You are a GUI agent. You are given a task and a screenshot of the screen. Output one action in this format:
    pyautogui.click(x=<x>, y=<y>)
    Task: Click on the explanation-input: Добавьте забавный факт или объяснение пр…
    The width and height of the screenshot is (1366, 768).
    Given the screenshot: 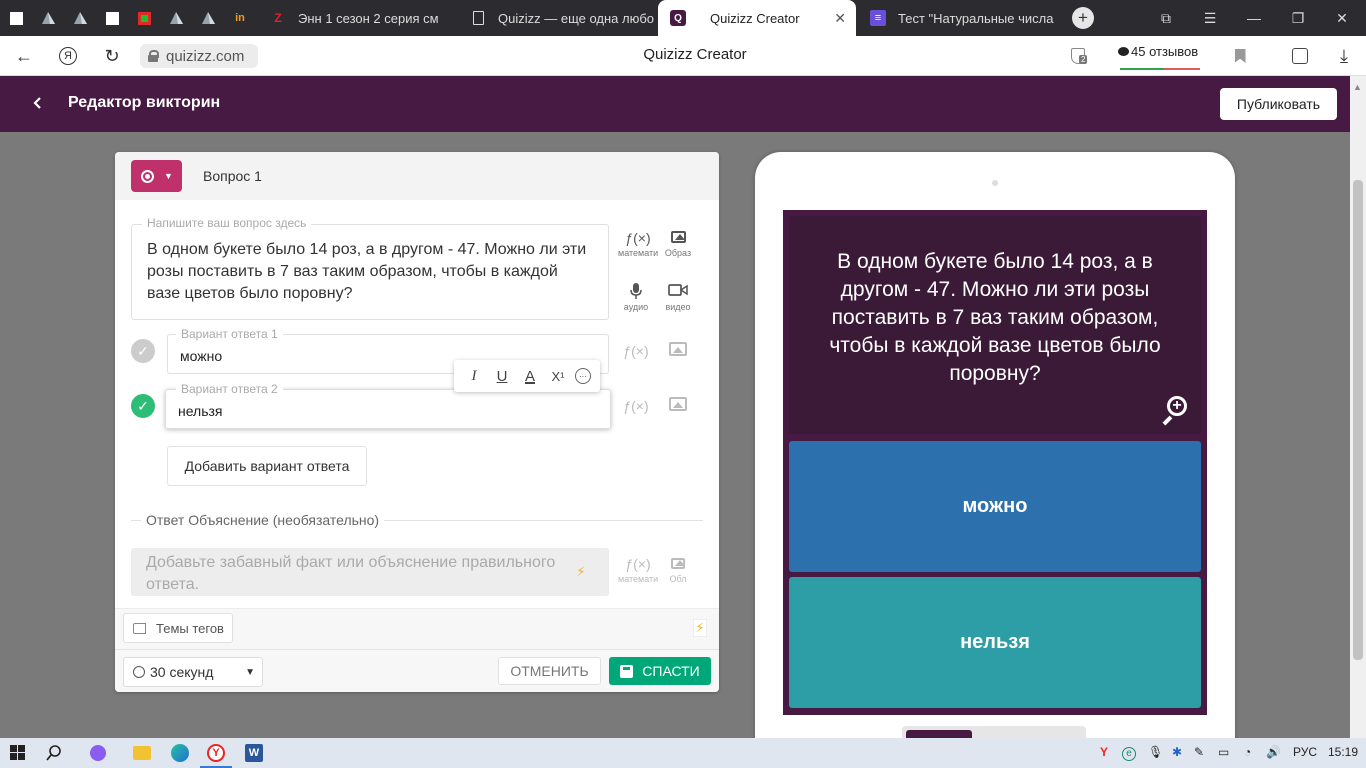 What is the action you would take?
    pyautogui.click(x=370, y=572)
    